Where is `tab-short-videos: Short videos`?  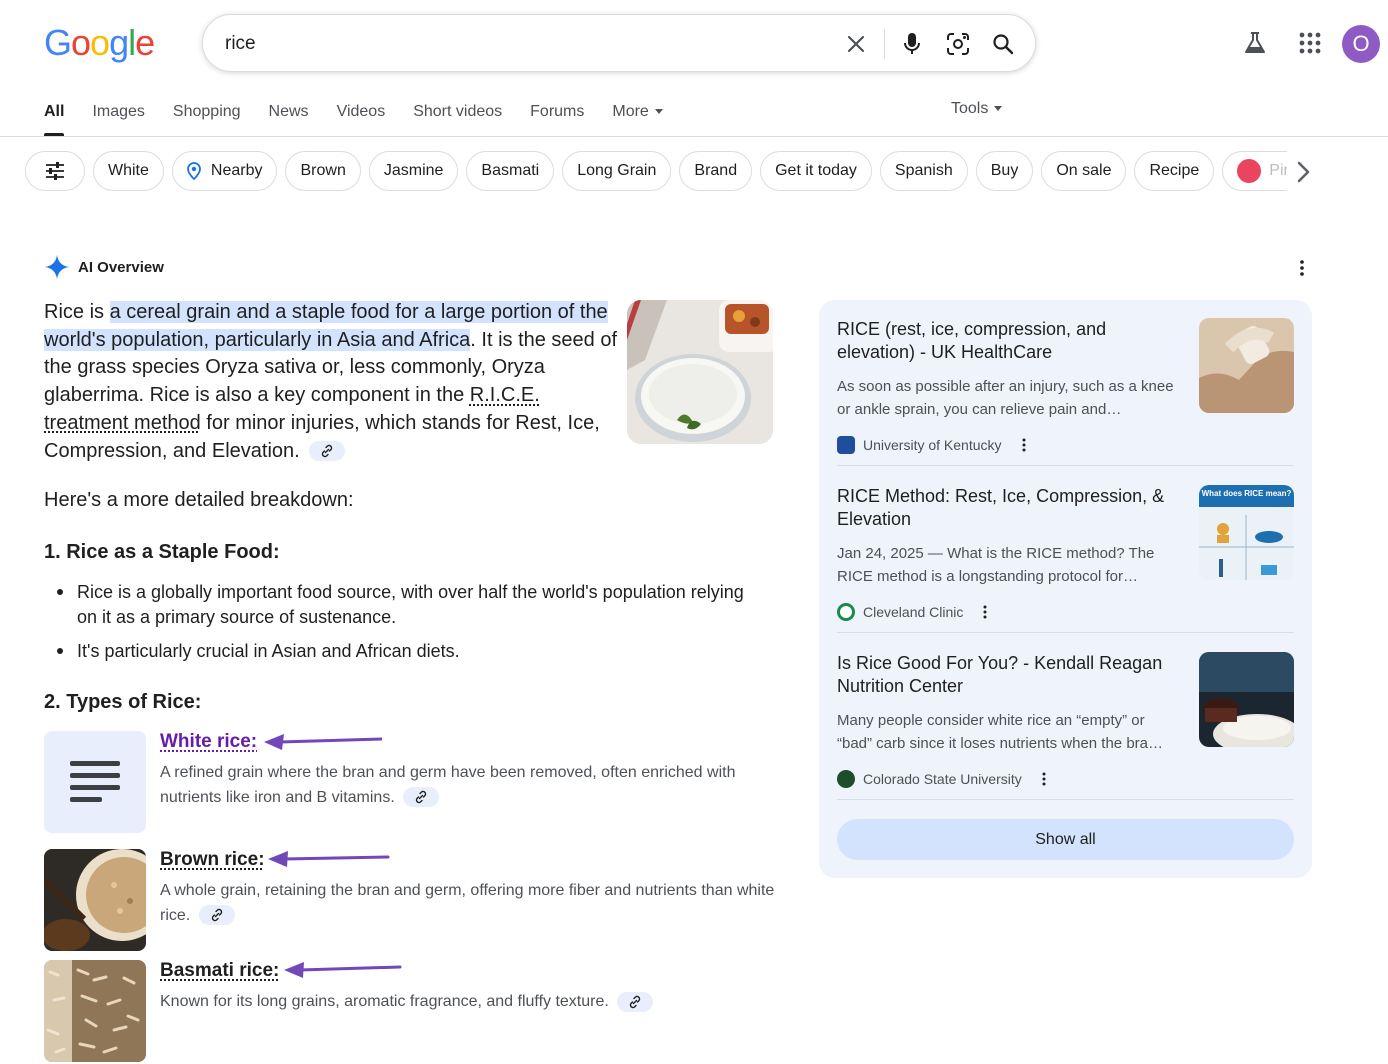
tab-short-videos: Short videos is located at coordinates (457, 118).